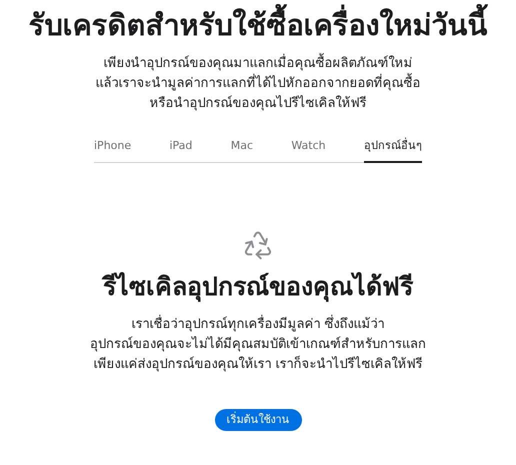 The image size is (516, 465). I want to click on intro-text: เพียงนำอุปกรณ์ของคุณมาแลกเมื่อคุณซื้อผลิตภัณฑ์ใหม่ แล้วเราจะนำมูลค่าการแลกที่ได้ไปหักออกจากยอดที่คุณซื้อ หรือนำอุปกรณ์ของคุณไปรีไซเคิลให้ฟรี, so click(258, 84).